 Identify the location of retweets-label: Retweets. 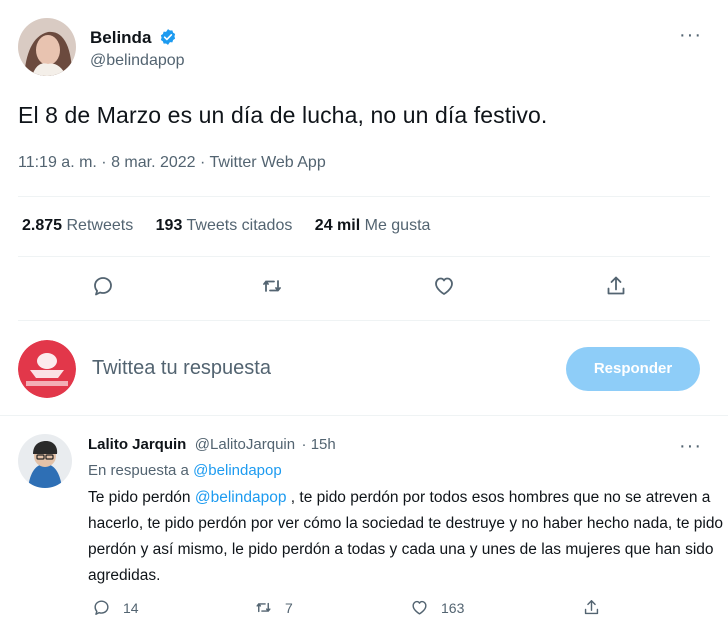
(100, 225).